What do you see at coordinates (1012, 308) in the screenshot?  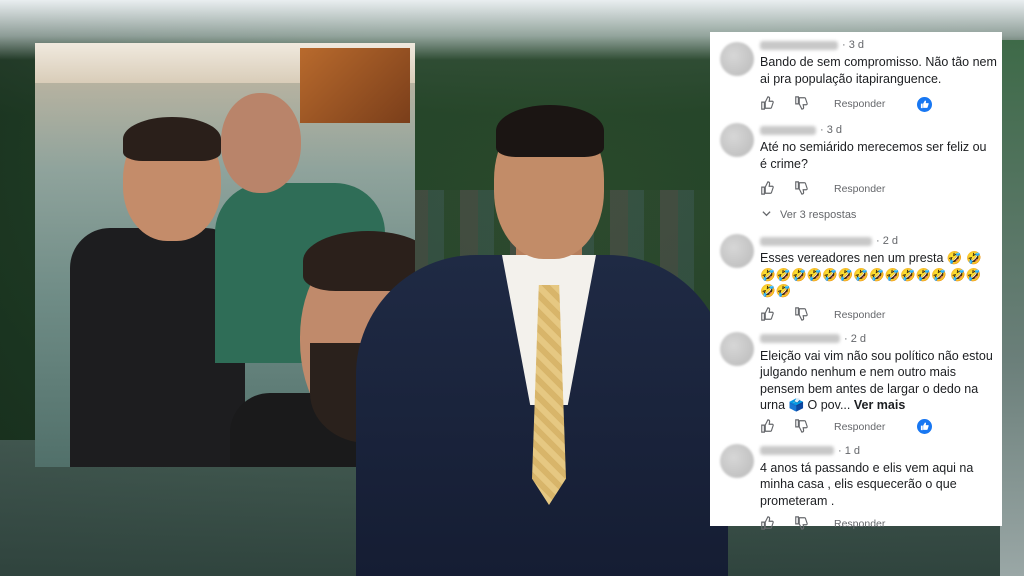 I see `background-edge` at bounding box center [1012, 308].